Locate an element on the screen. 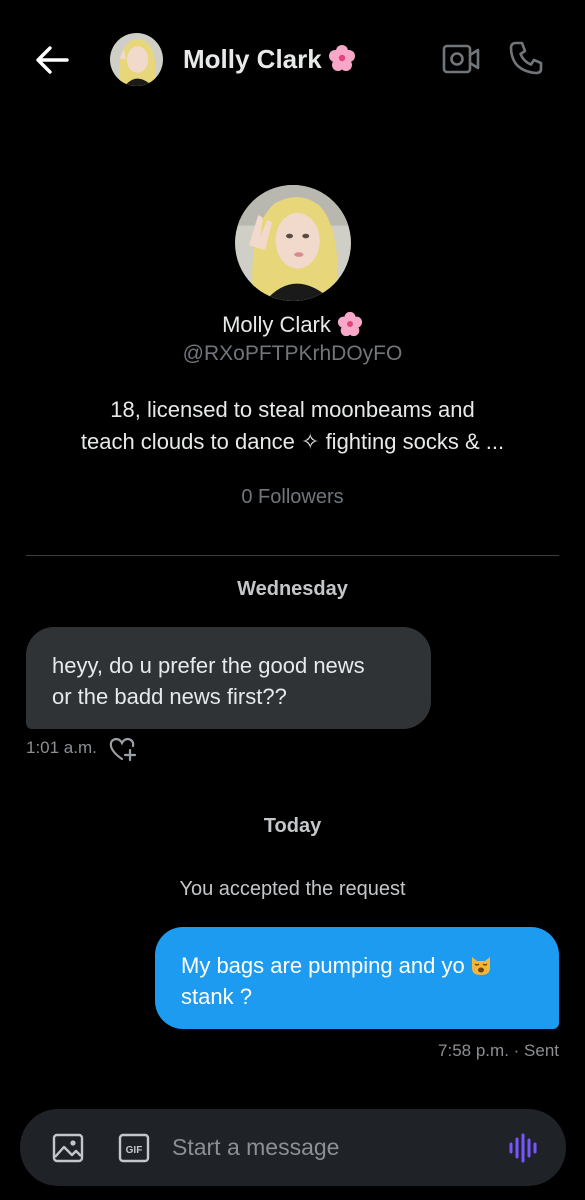  header-contact-name: Molly Clark is located at coordinates (269, 59).